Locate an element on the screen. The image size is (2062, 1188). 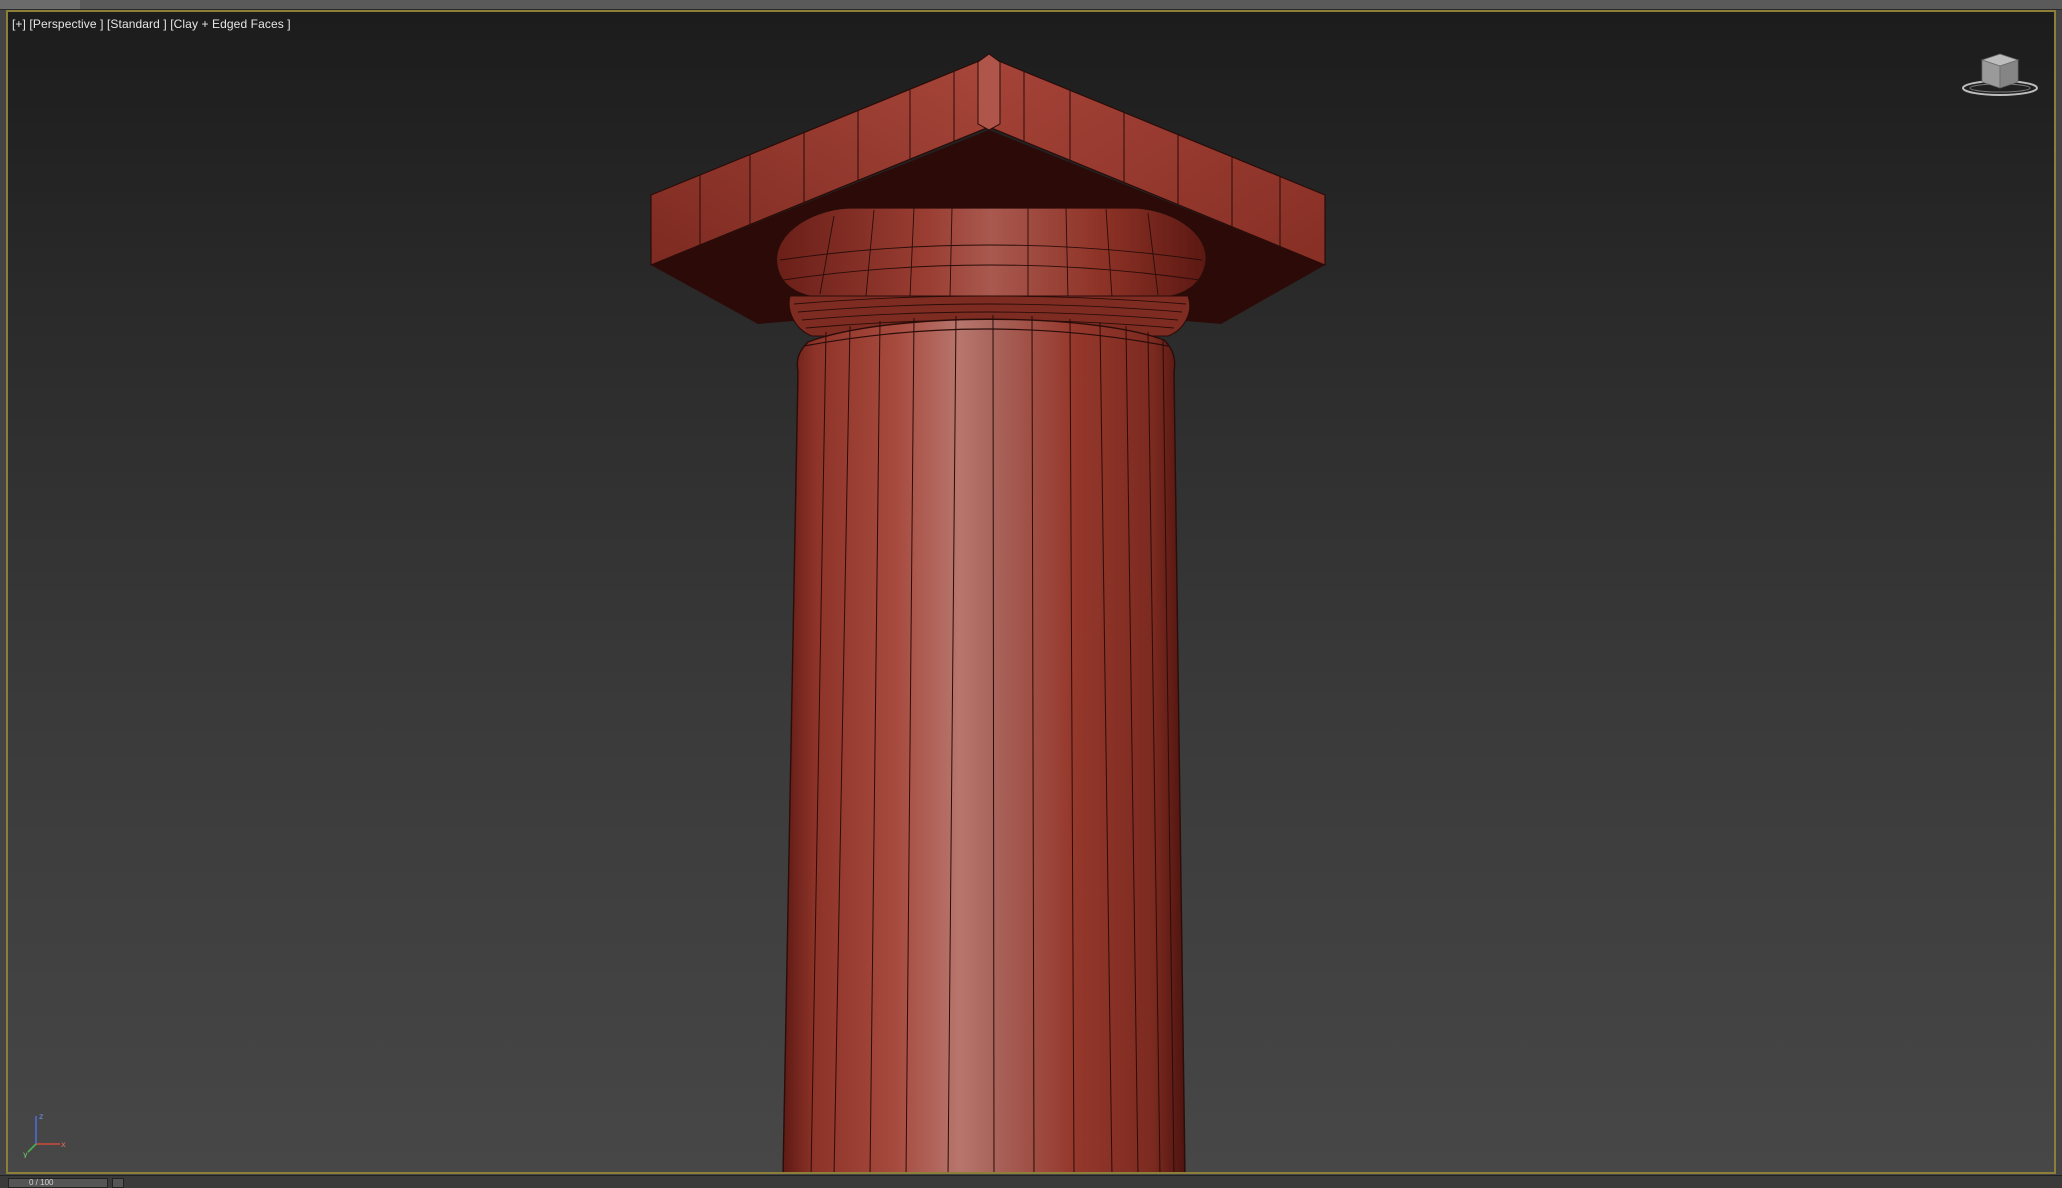
axis-z-label: z is located at coordinates (41, 1116).